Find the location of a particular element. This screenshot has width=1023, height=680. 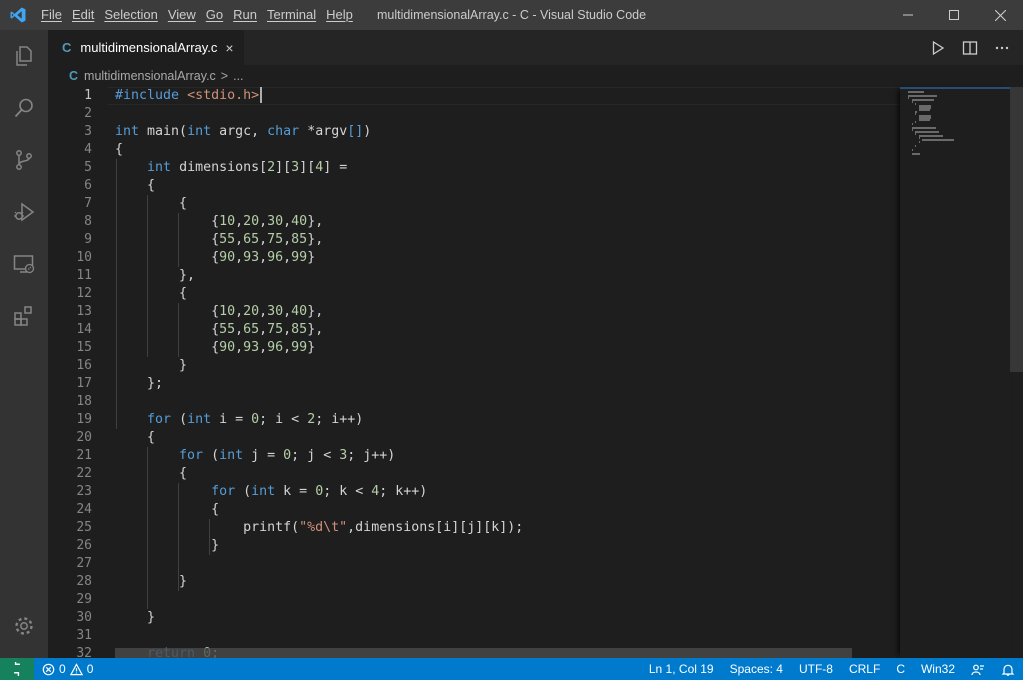

activity-bar is located at coordinates (24, 344).